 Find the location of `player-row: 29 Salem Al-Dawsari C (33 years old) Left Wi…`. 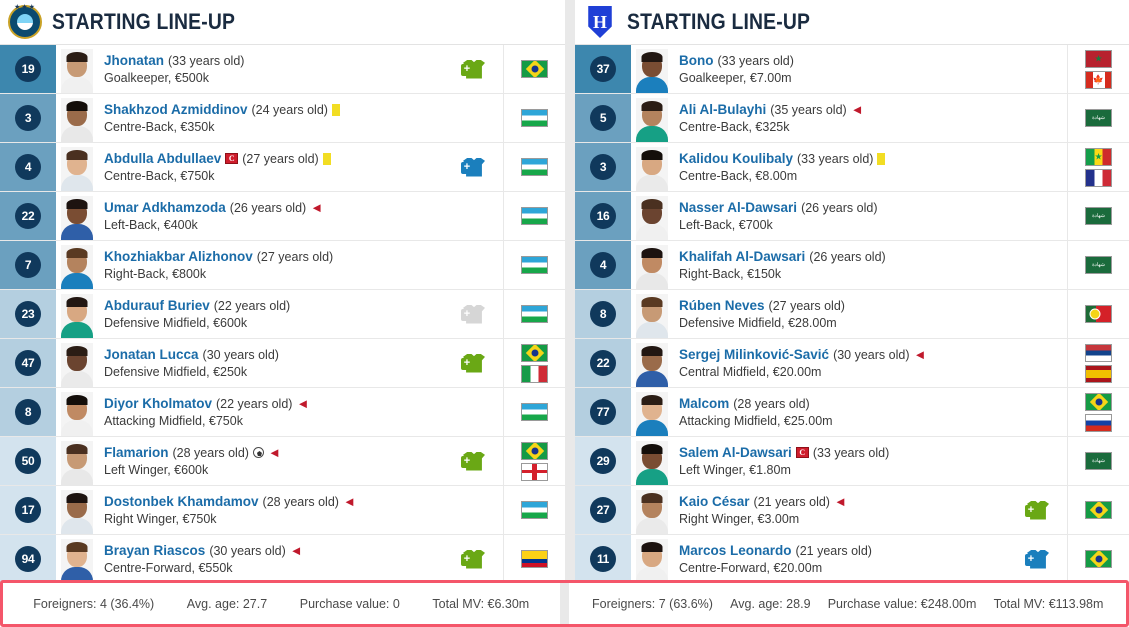

player-row: 29 Salem Al-Dawsari C (33 years old) Left Wi… is located at coordinates (852, 461).